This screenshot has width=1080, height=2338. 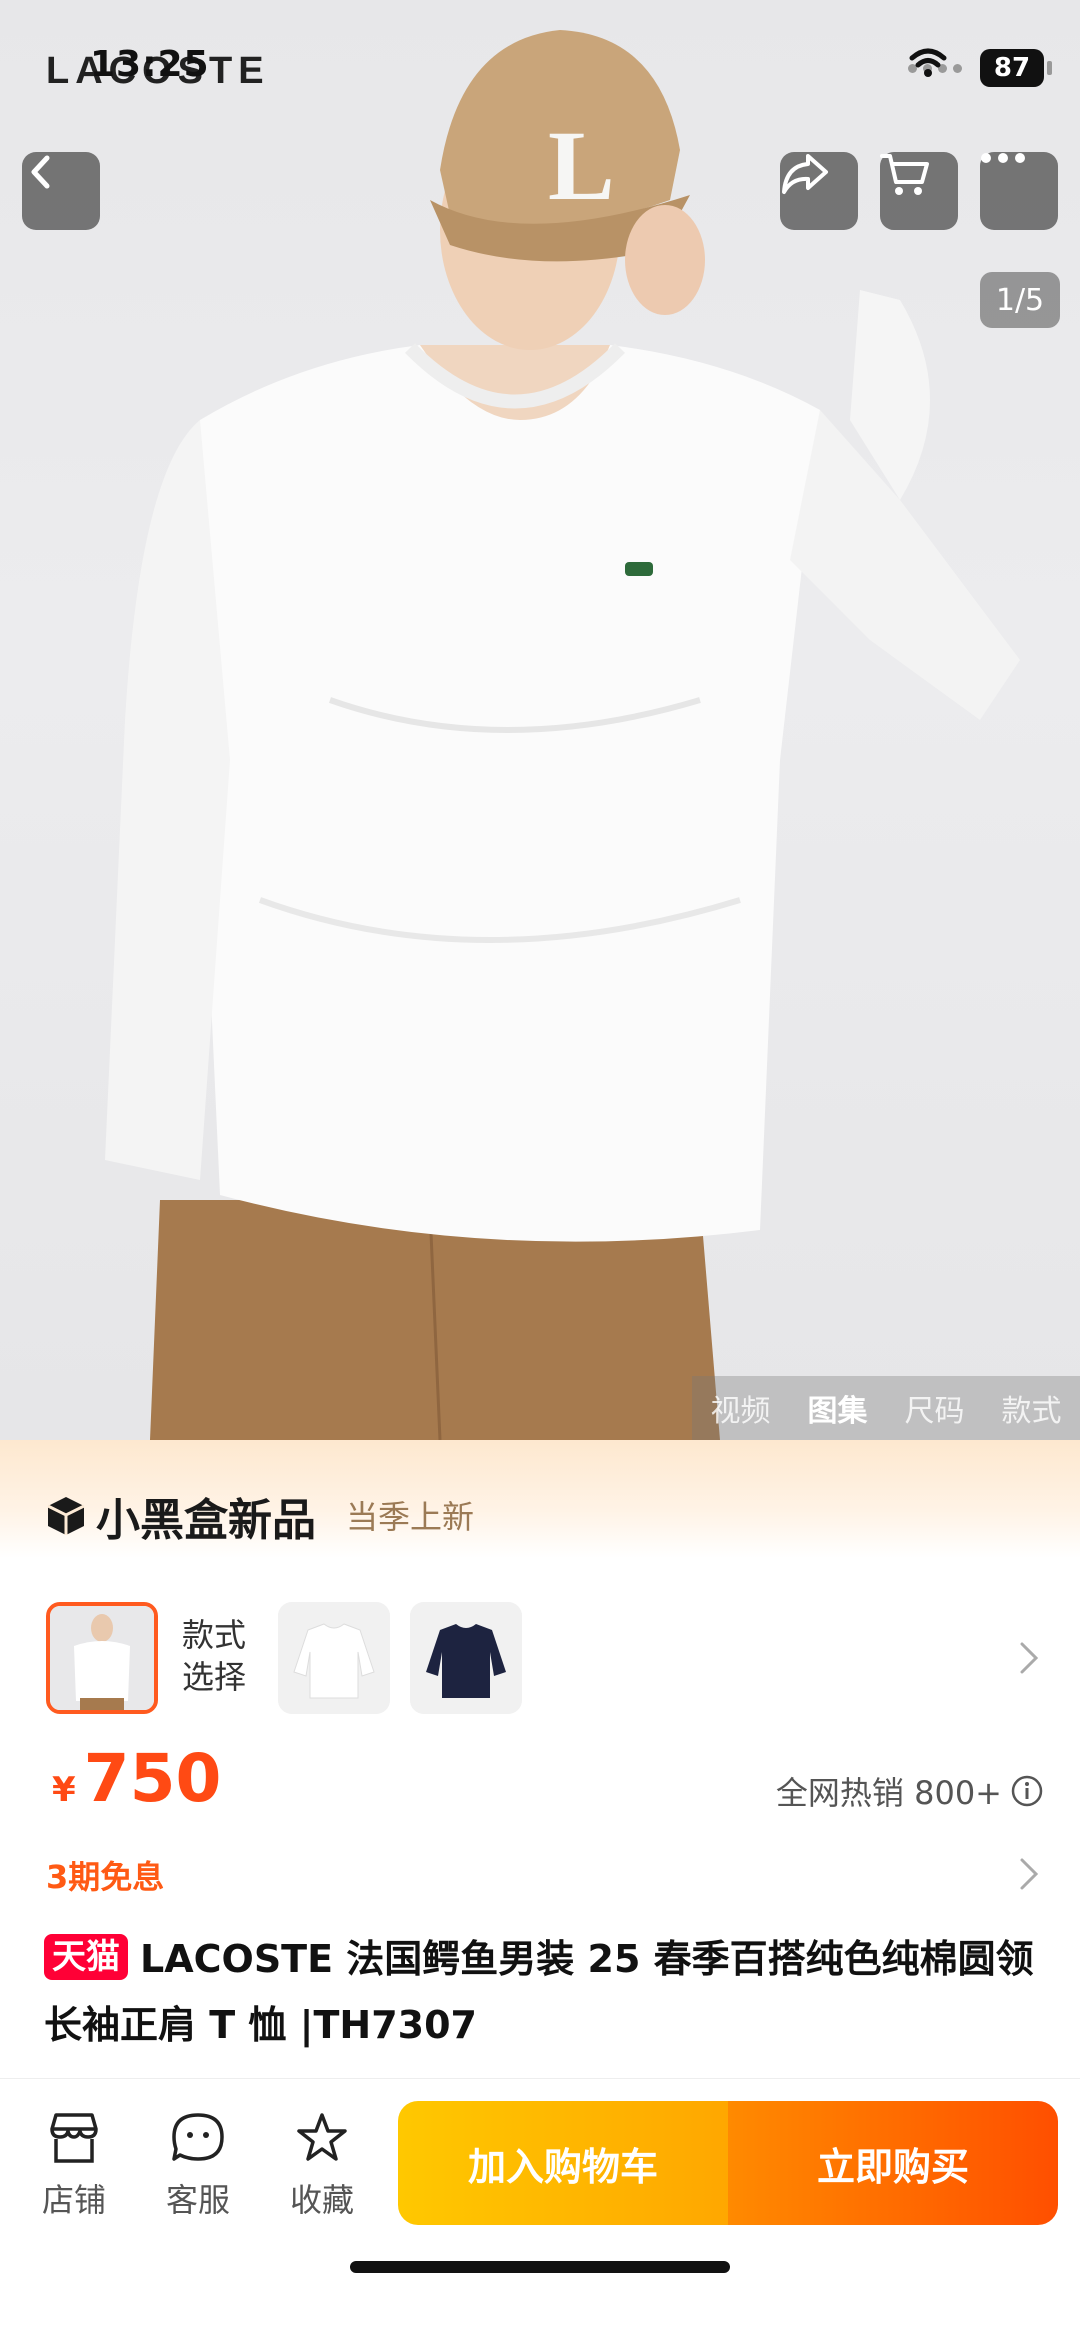 What do you see at coordinates (540, 2267) in the screenshot?
I see `home-indicator` at bounding box center [540, 2267].